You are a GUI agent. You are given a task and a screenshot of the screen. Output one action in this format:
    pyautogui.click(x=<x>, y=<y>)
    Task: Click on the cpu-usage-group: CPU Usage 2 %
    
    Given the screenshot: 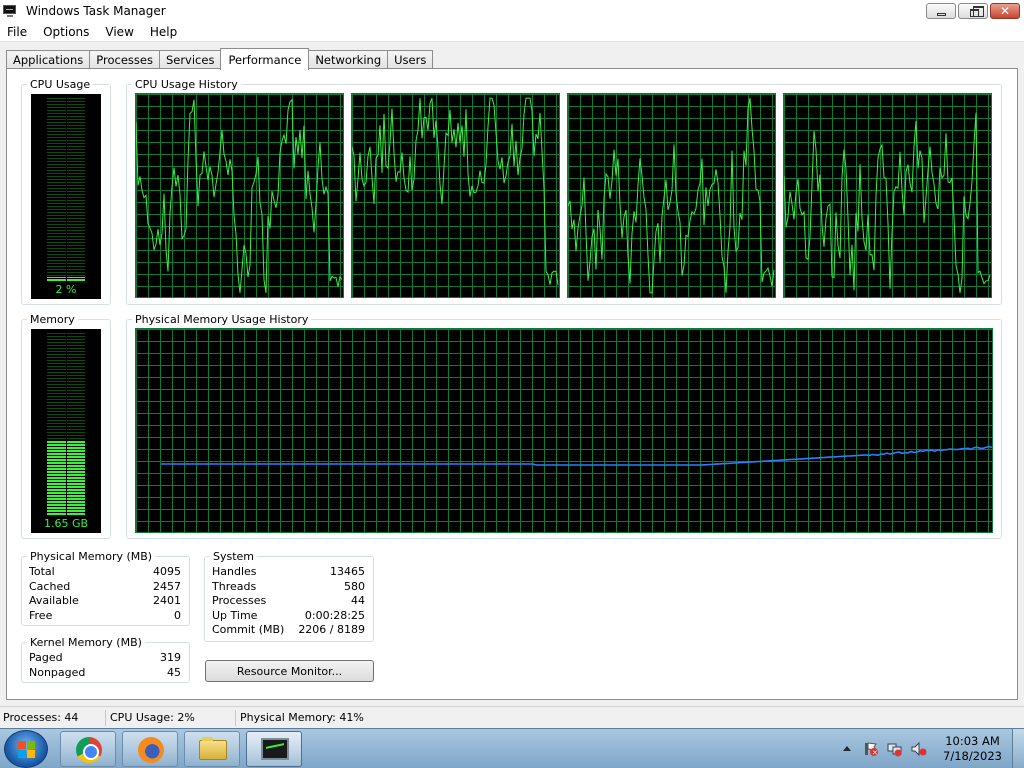 What is the action you would take?
    pyautogui.click(x=66, y=191)
    